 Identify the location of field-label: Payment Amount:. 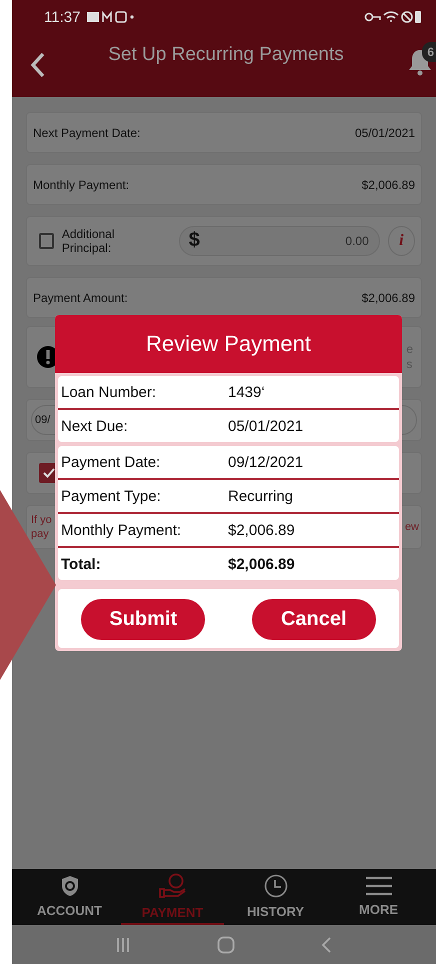
(80, 297).